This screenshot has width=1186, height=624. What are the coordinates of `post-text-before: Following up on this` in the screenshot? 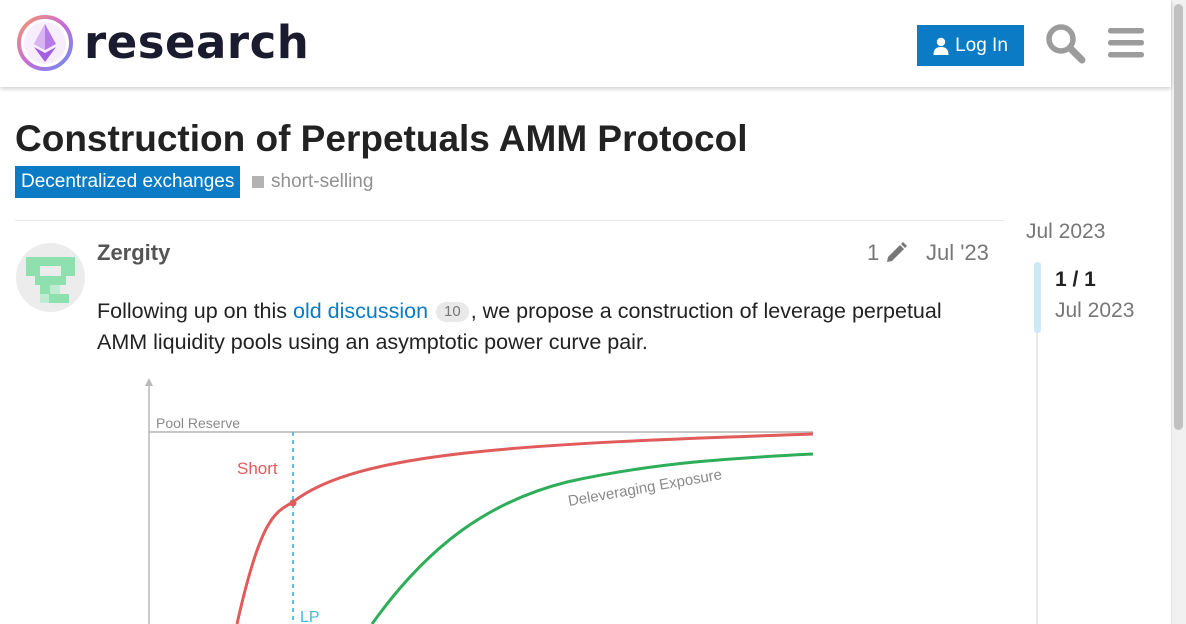 It's located at (195, 311).